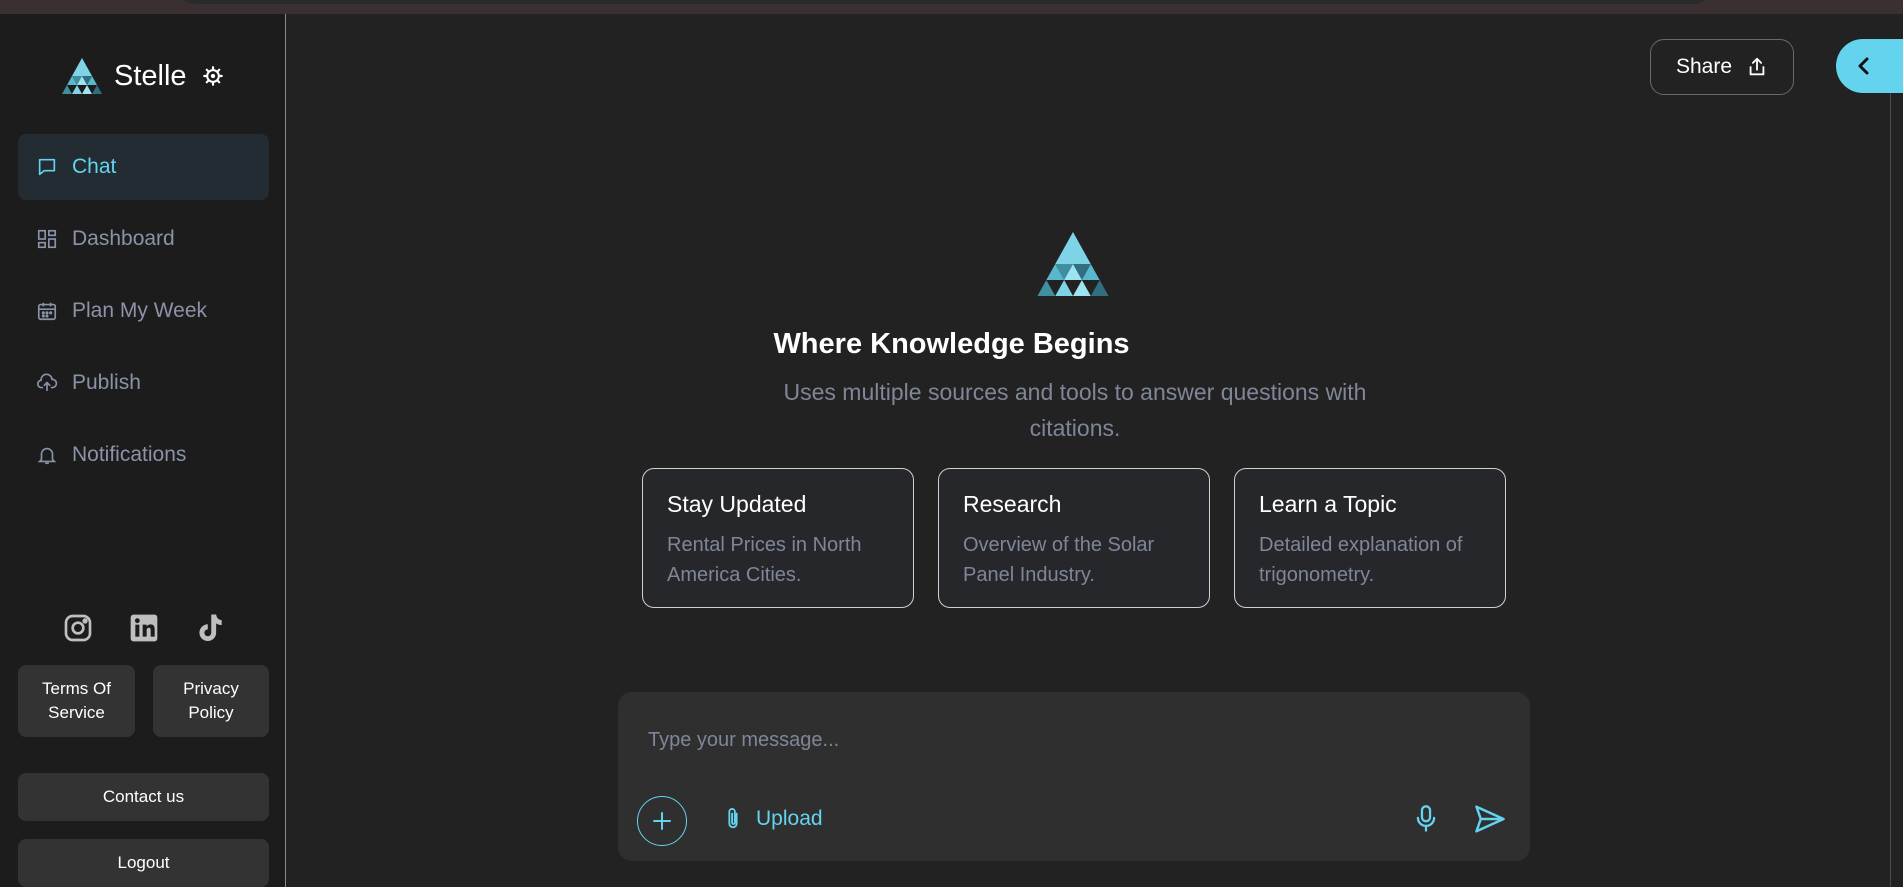  I want to click on card-title: Research, so click(1012, 504).